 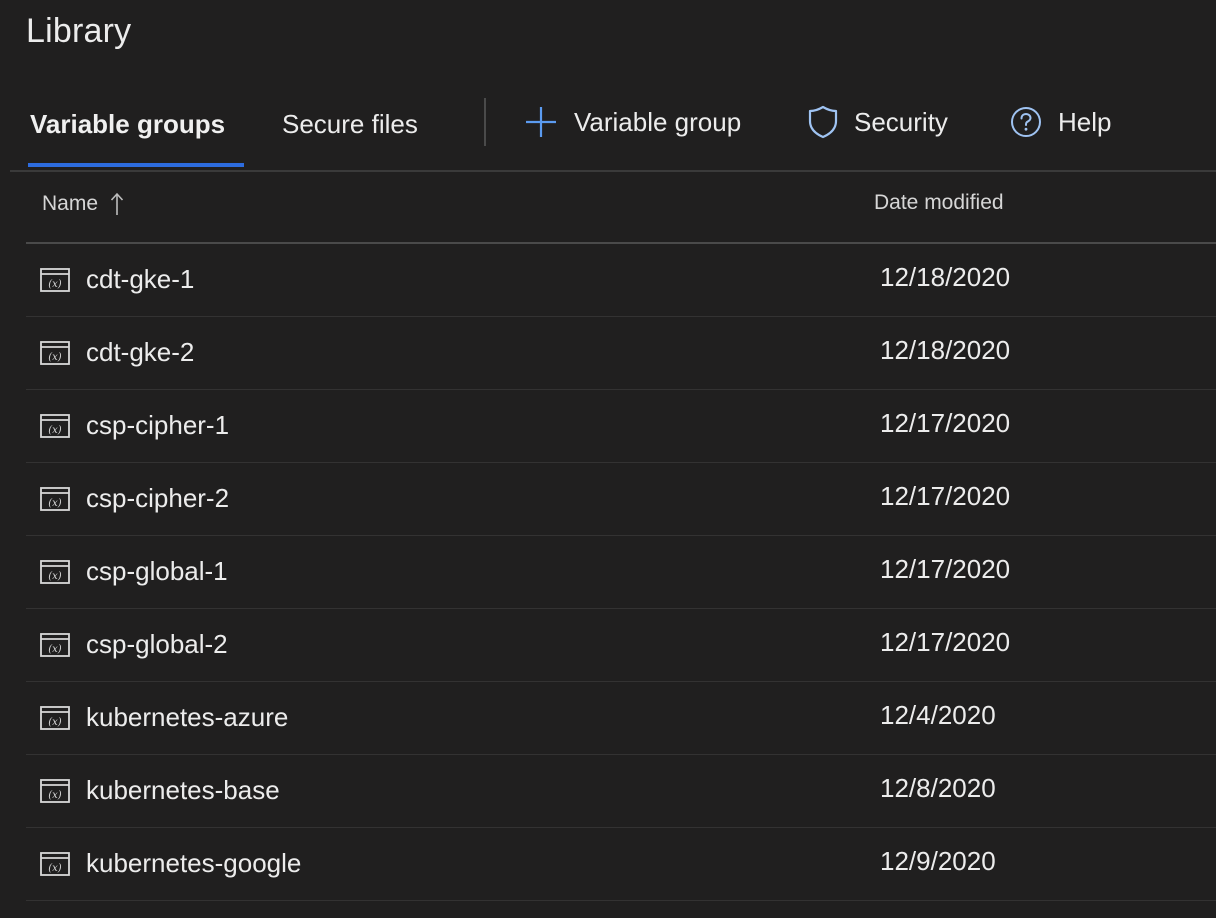 What do you see at coordinates (621, 208) in the screenshot?
I see `table-header: Name Date modified` at bounding box center [621, 208].